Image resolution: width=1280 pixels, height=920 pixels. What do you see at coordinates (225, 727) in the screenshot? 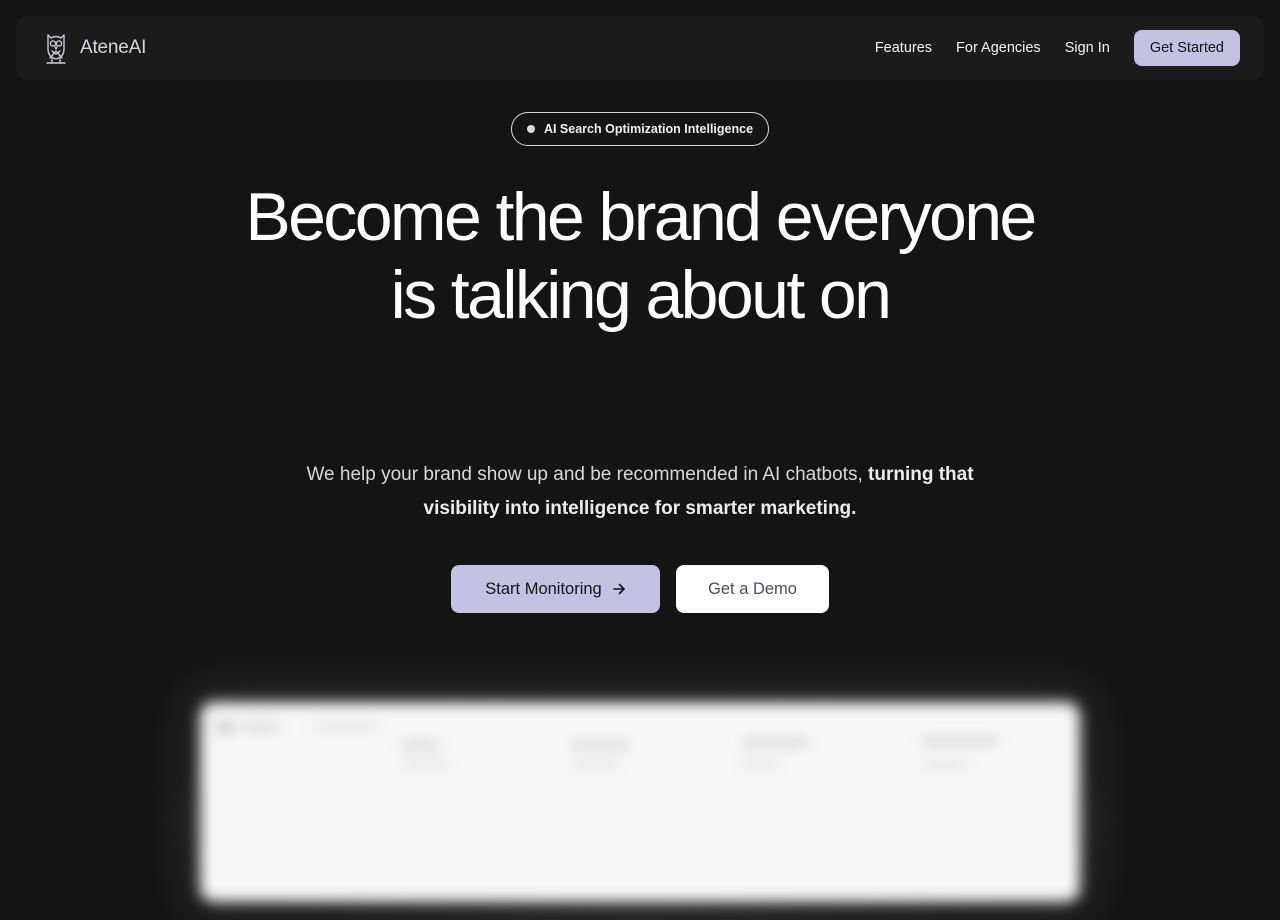
I see `dashboard-preview-logo-icon` at bounding box center [225, 727].